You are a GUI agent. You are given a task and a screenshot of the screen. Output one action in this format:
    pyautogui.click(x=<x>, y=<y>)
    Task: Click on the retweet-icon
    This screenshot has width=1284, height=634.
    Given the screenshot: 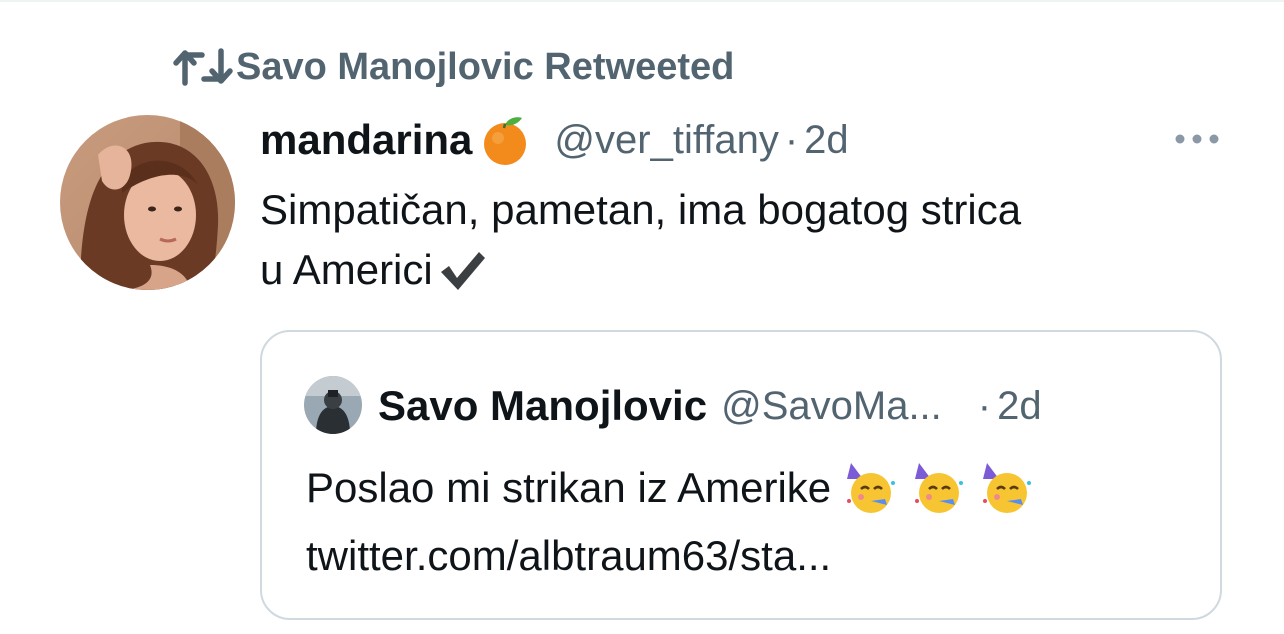 What is the action you would take?
    pyautogui.click(x=204, y=67)
    